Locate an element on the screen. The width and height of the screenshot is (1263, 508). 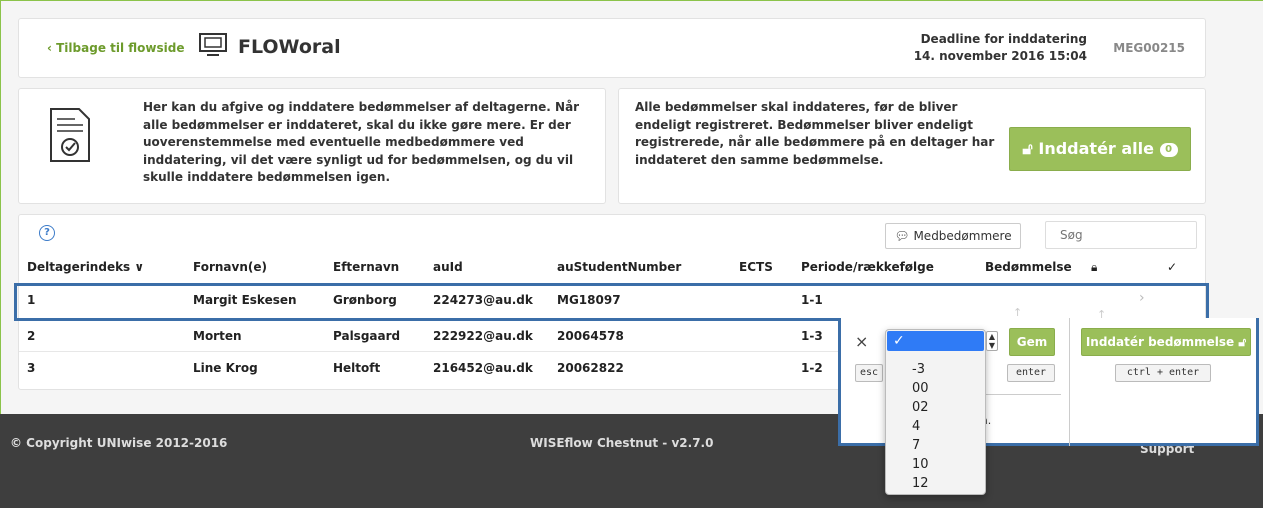
inddater-bedommelse-button: Inddatér bedømmelse 🔓︎ is located at coordinates (1166, 342).